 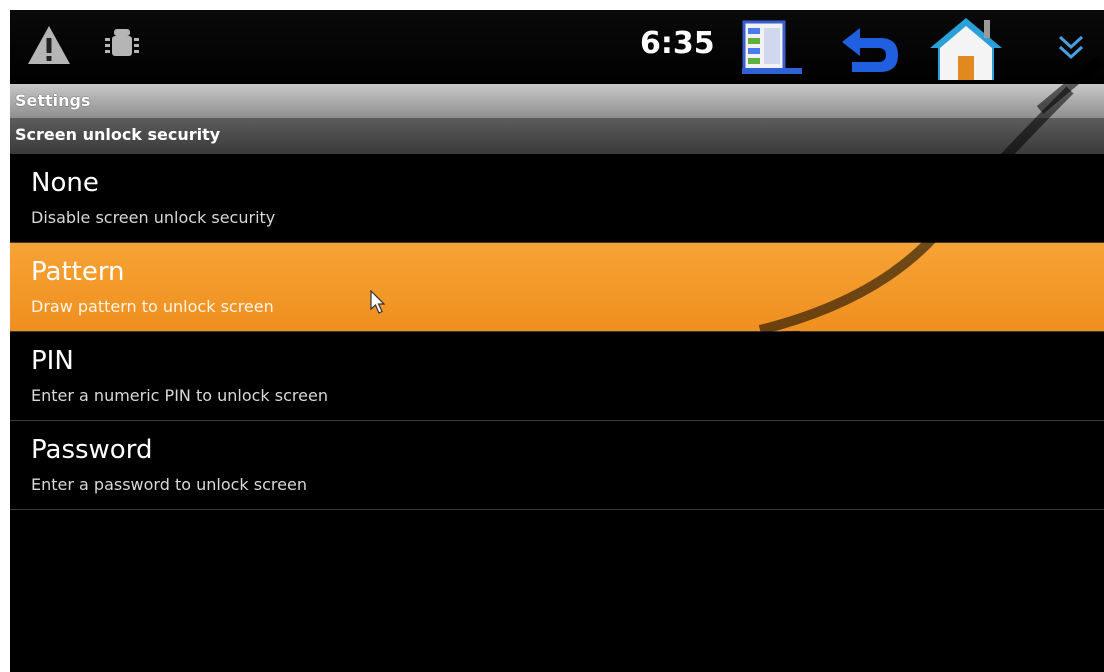 What do you see at coordinates (92, 450) in the screenshot?
I see `option-title: Password` at bounding box center [92, 450].